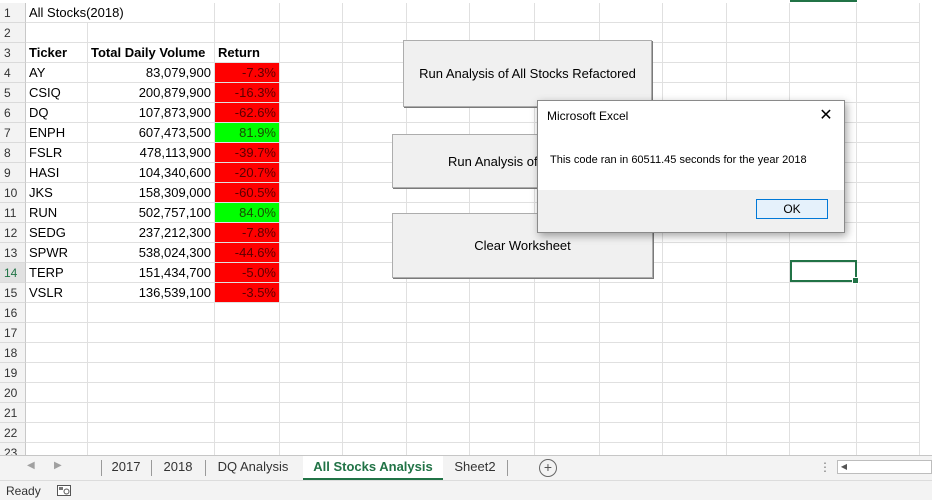  I want to click on ticker-cell: ENPH, so click(57, 133).